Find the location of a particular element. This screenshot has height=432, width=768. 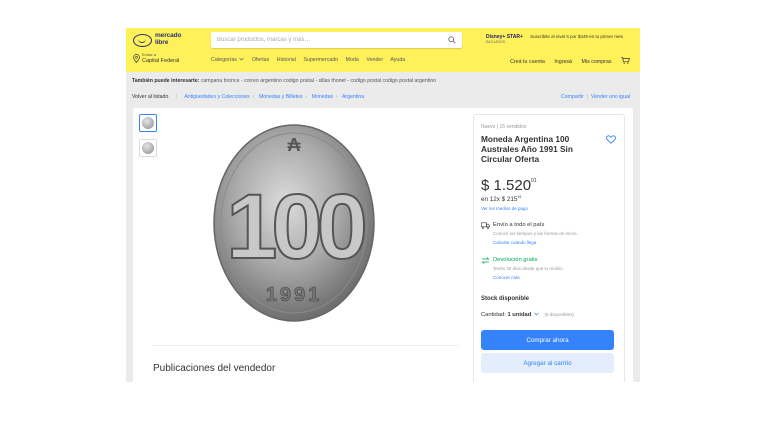

nav-item-offers: Ofertas is located at coordinates (260, 60).